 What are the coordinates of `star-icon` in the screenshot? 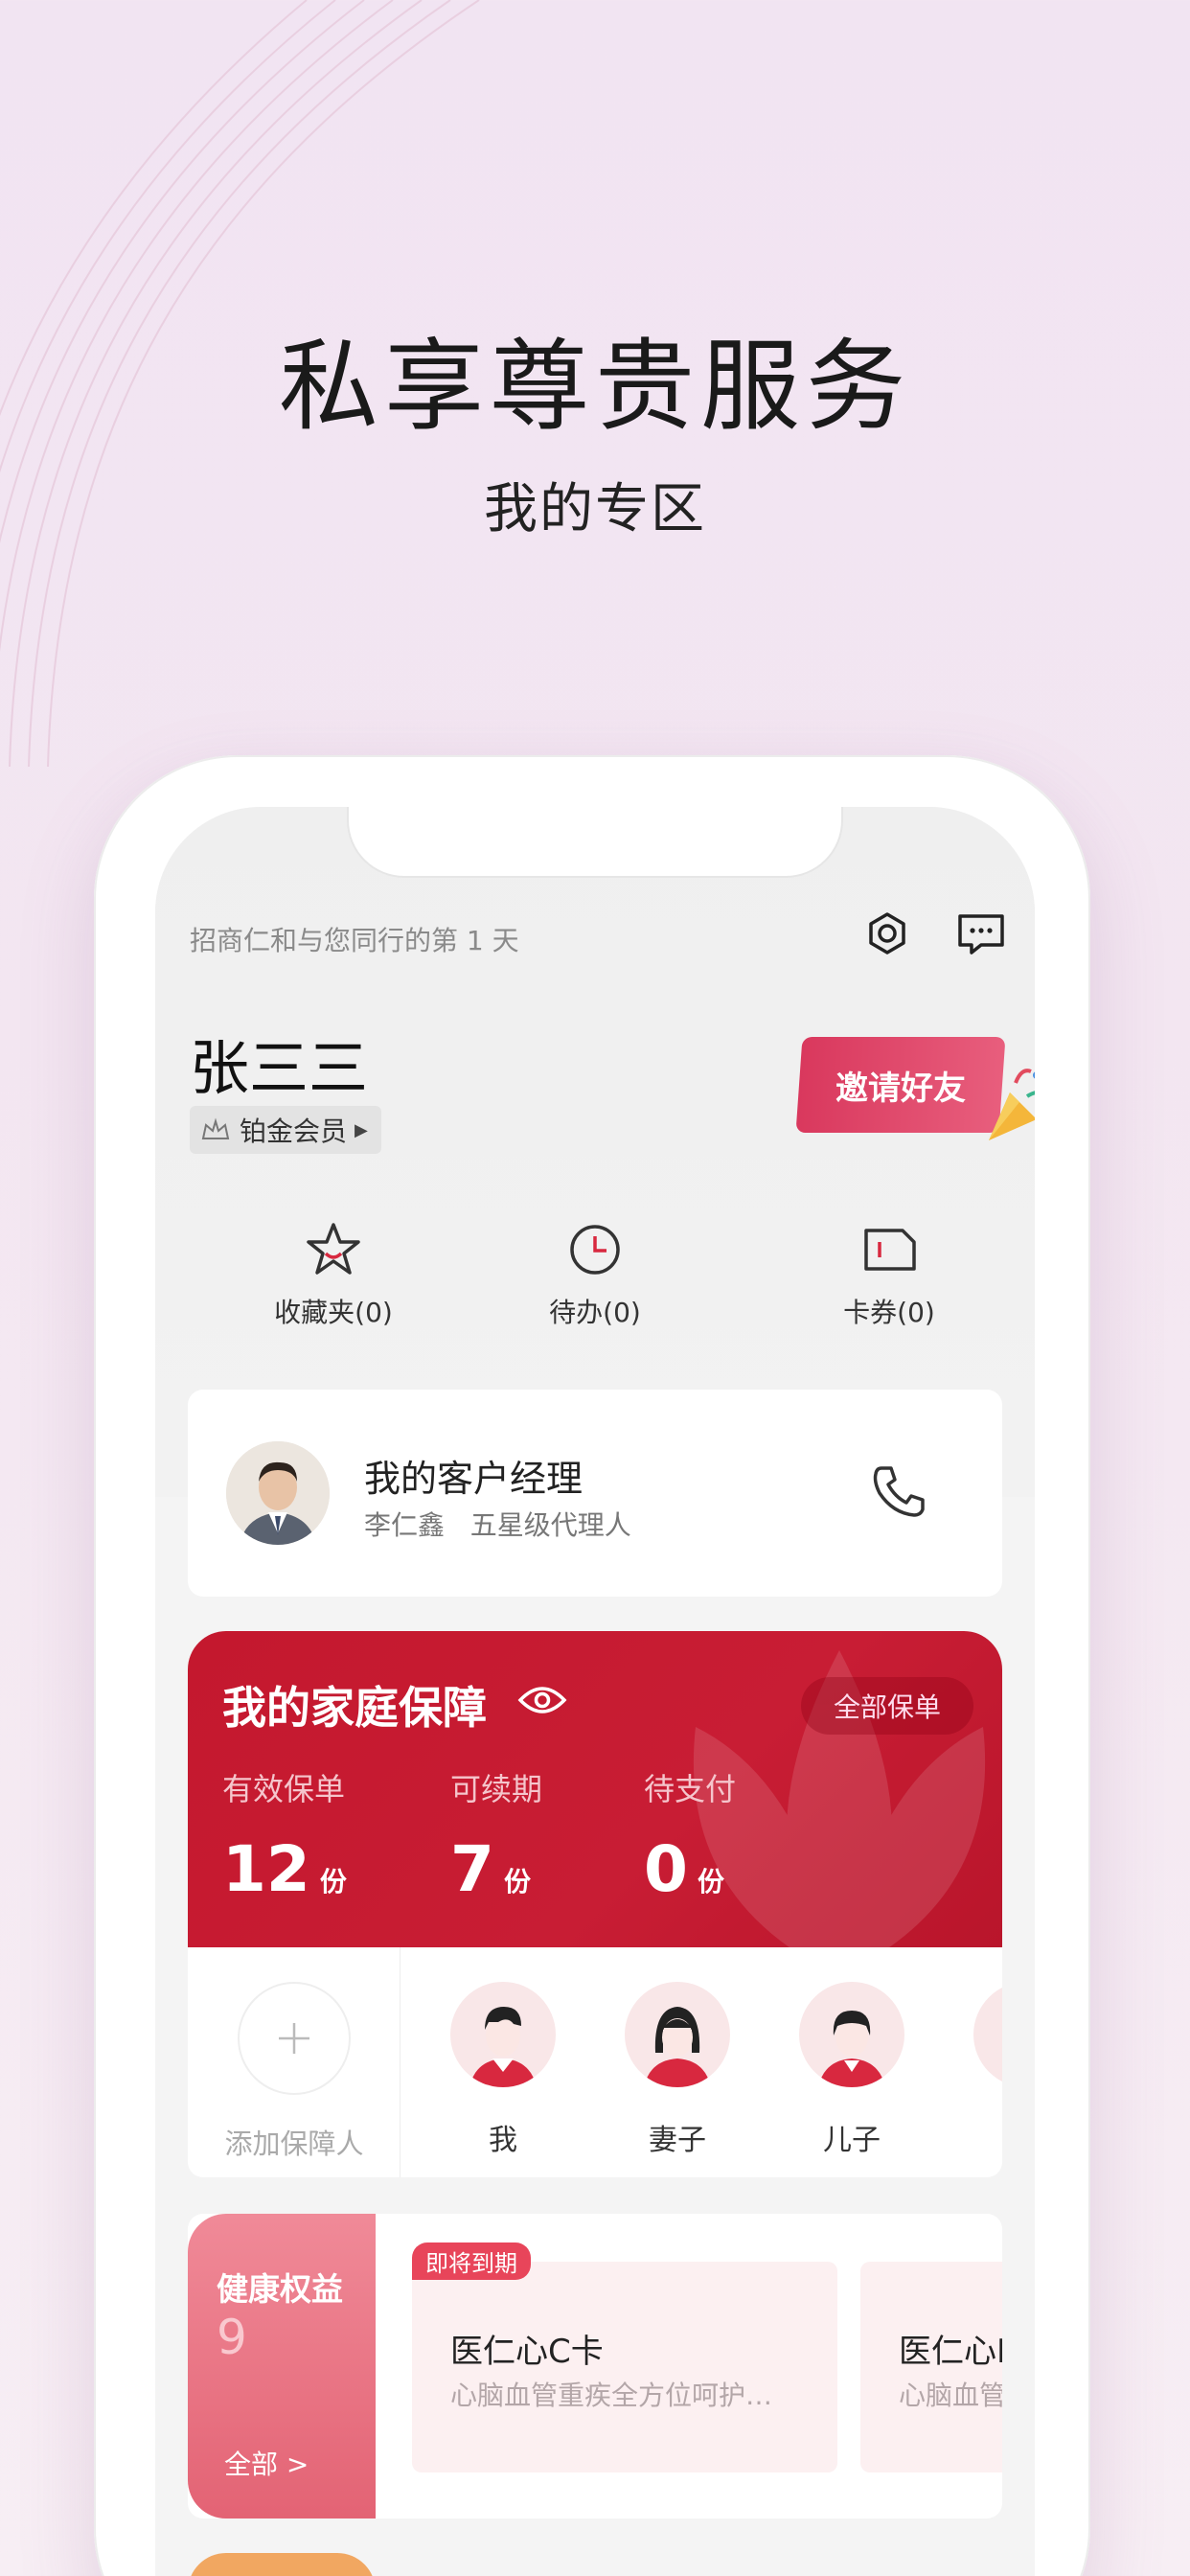 It's located at (334, 1249).